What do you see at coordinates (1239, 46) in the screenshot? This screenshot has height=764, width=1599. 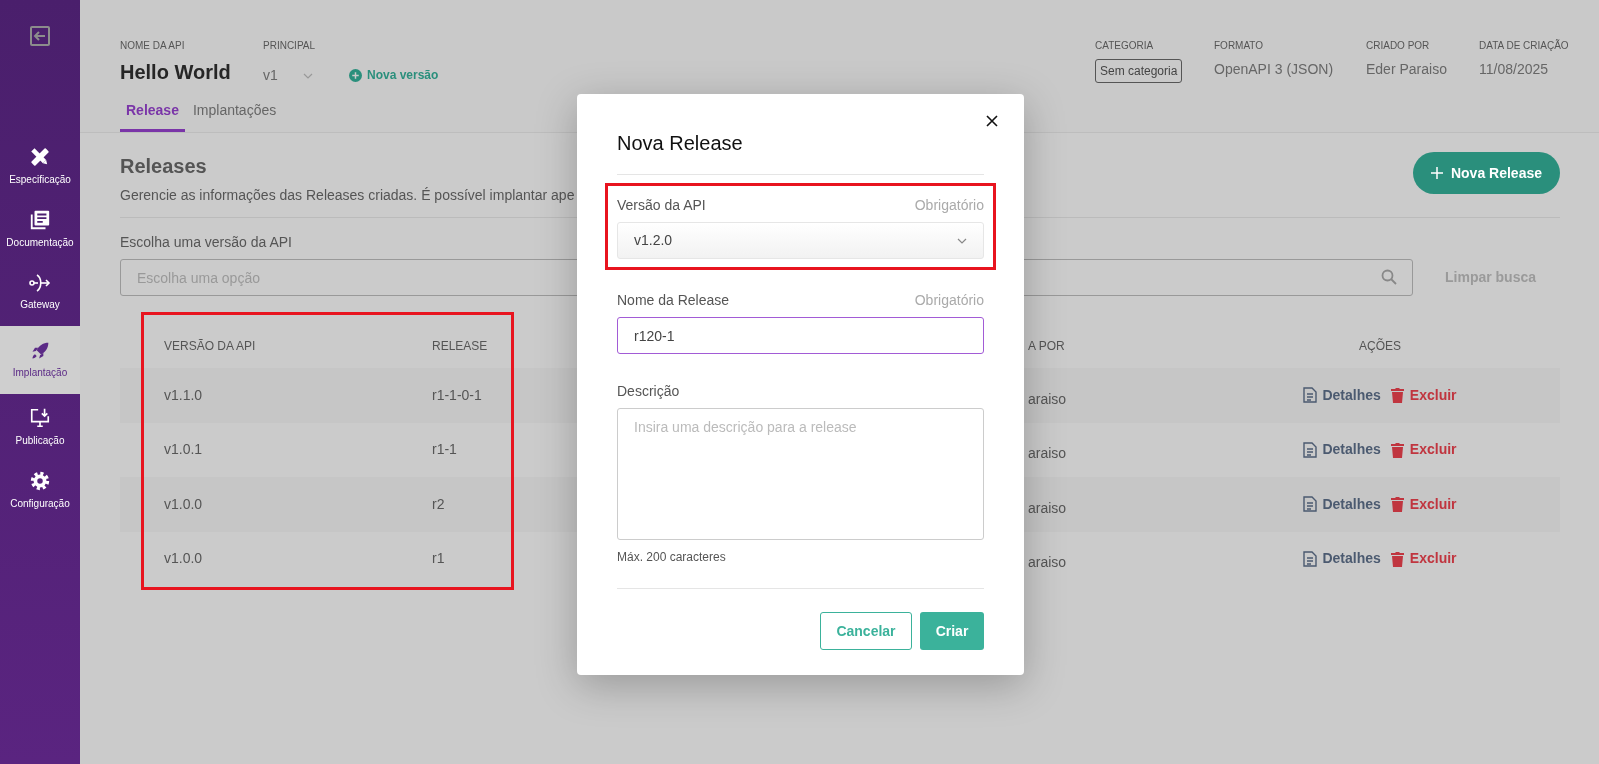 I see `meta-label: FORMATO` at bounding box center [1239, 46].